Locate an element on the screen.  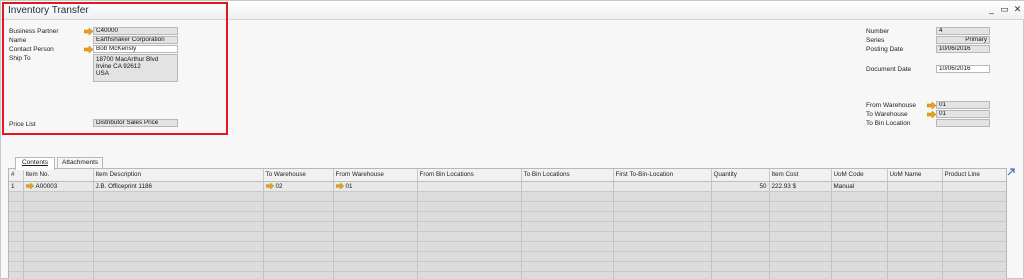
column-header: To Bin Locations is located at coordinates (567, 175).